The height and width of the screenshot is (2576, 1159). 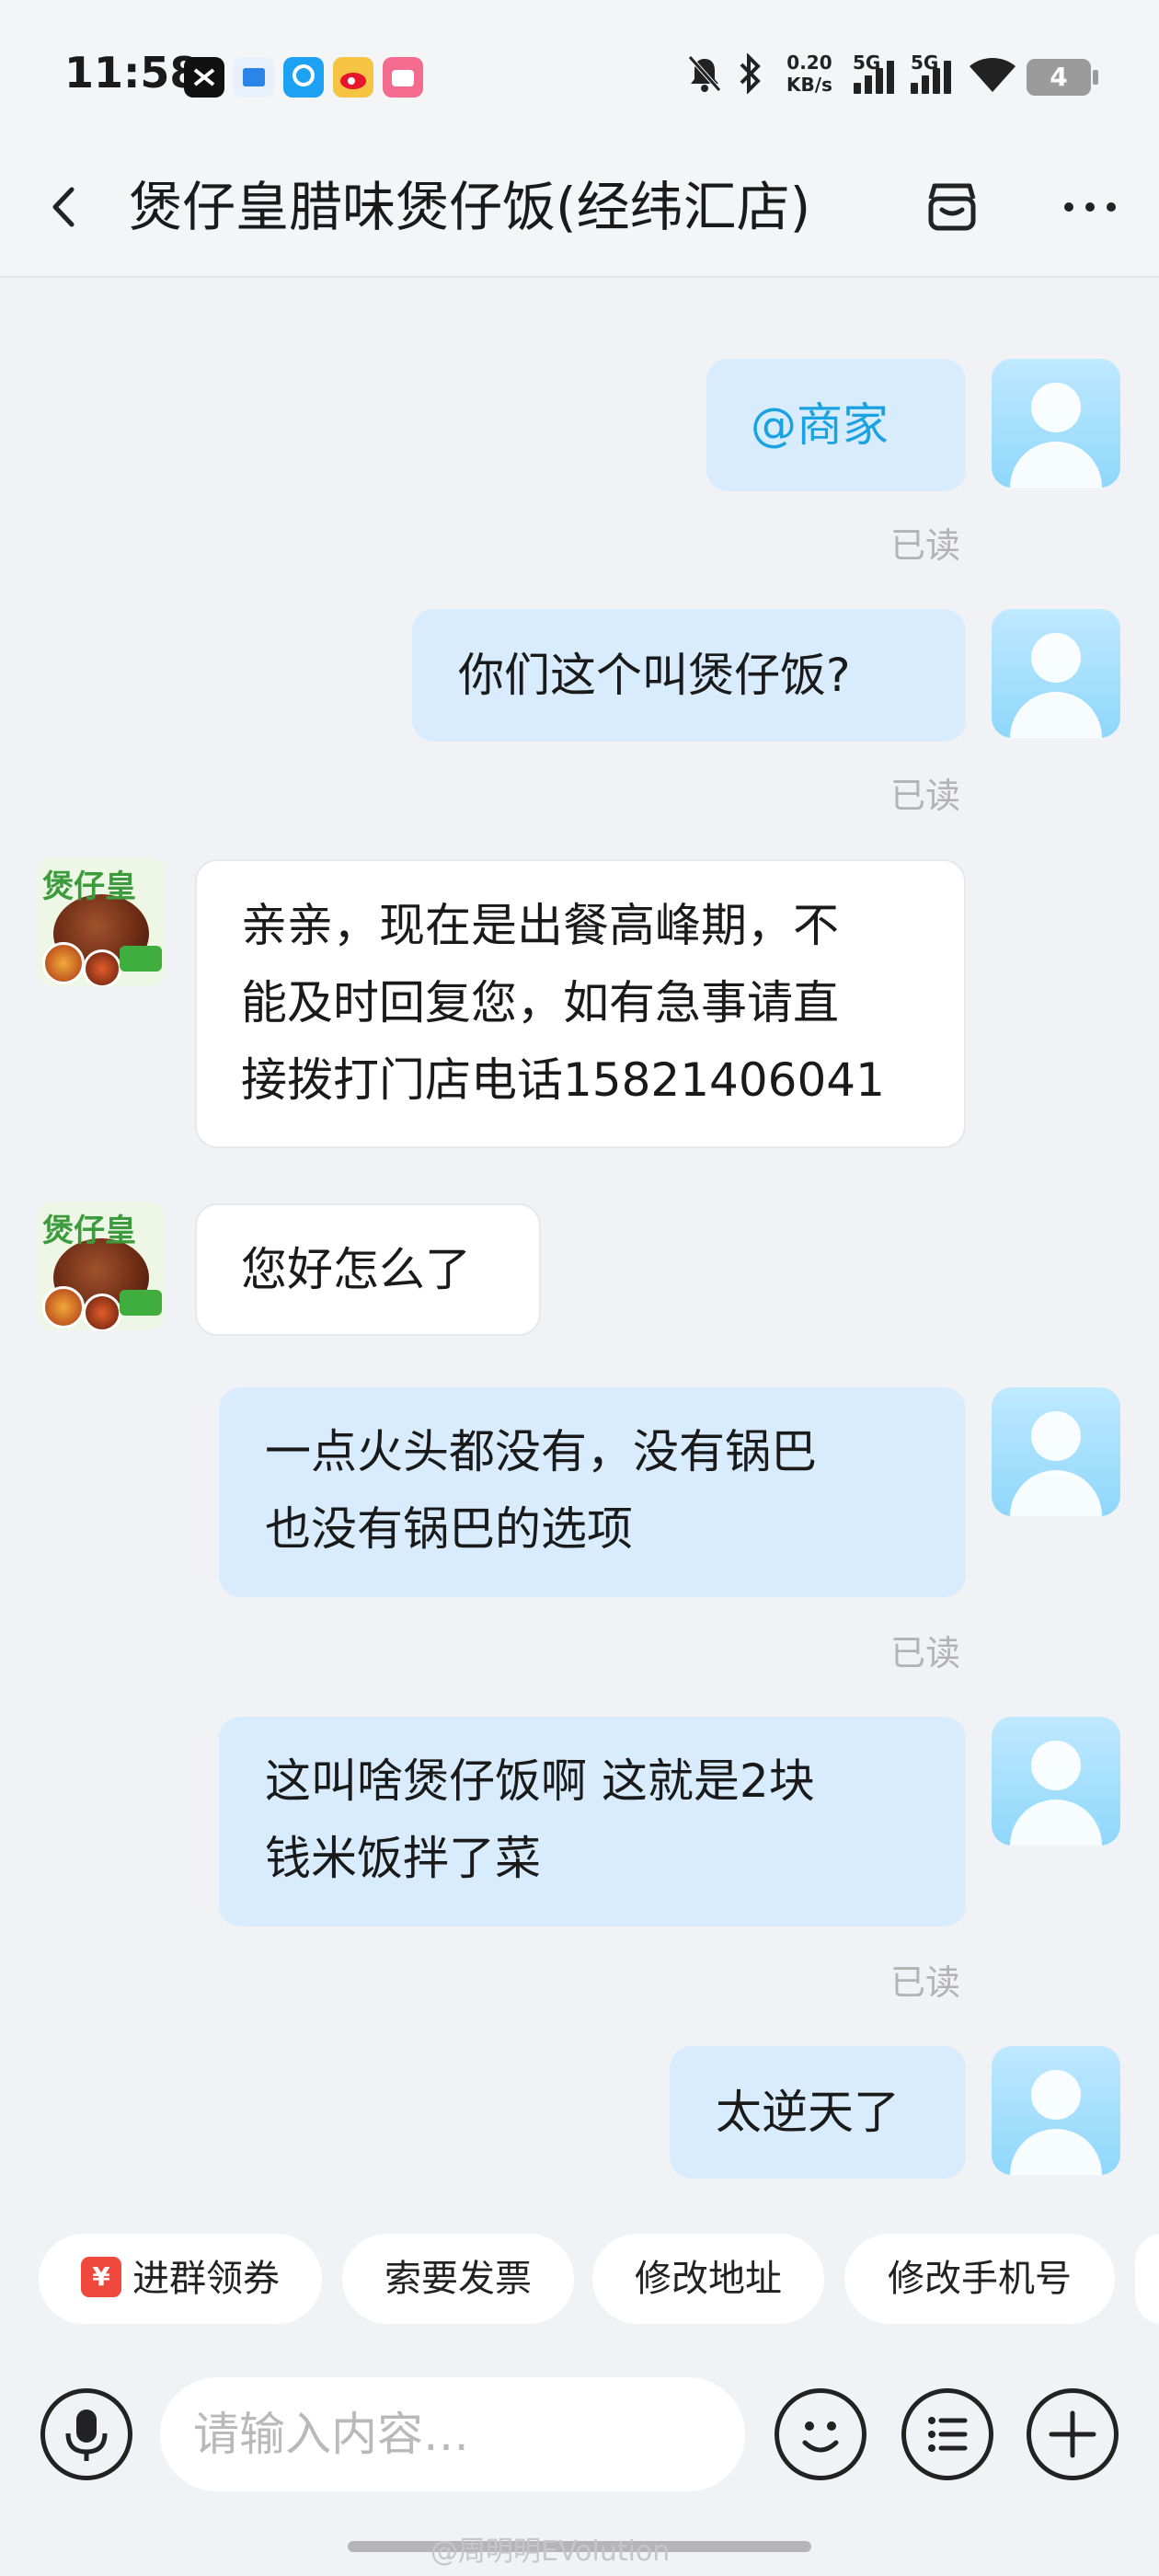 I want to click on message-line: 钱米饭拌了菜, so click(x=403, y=1858).